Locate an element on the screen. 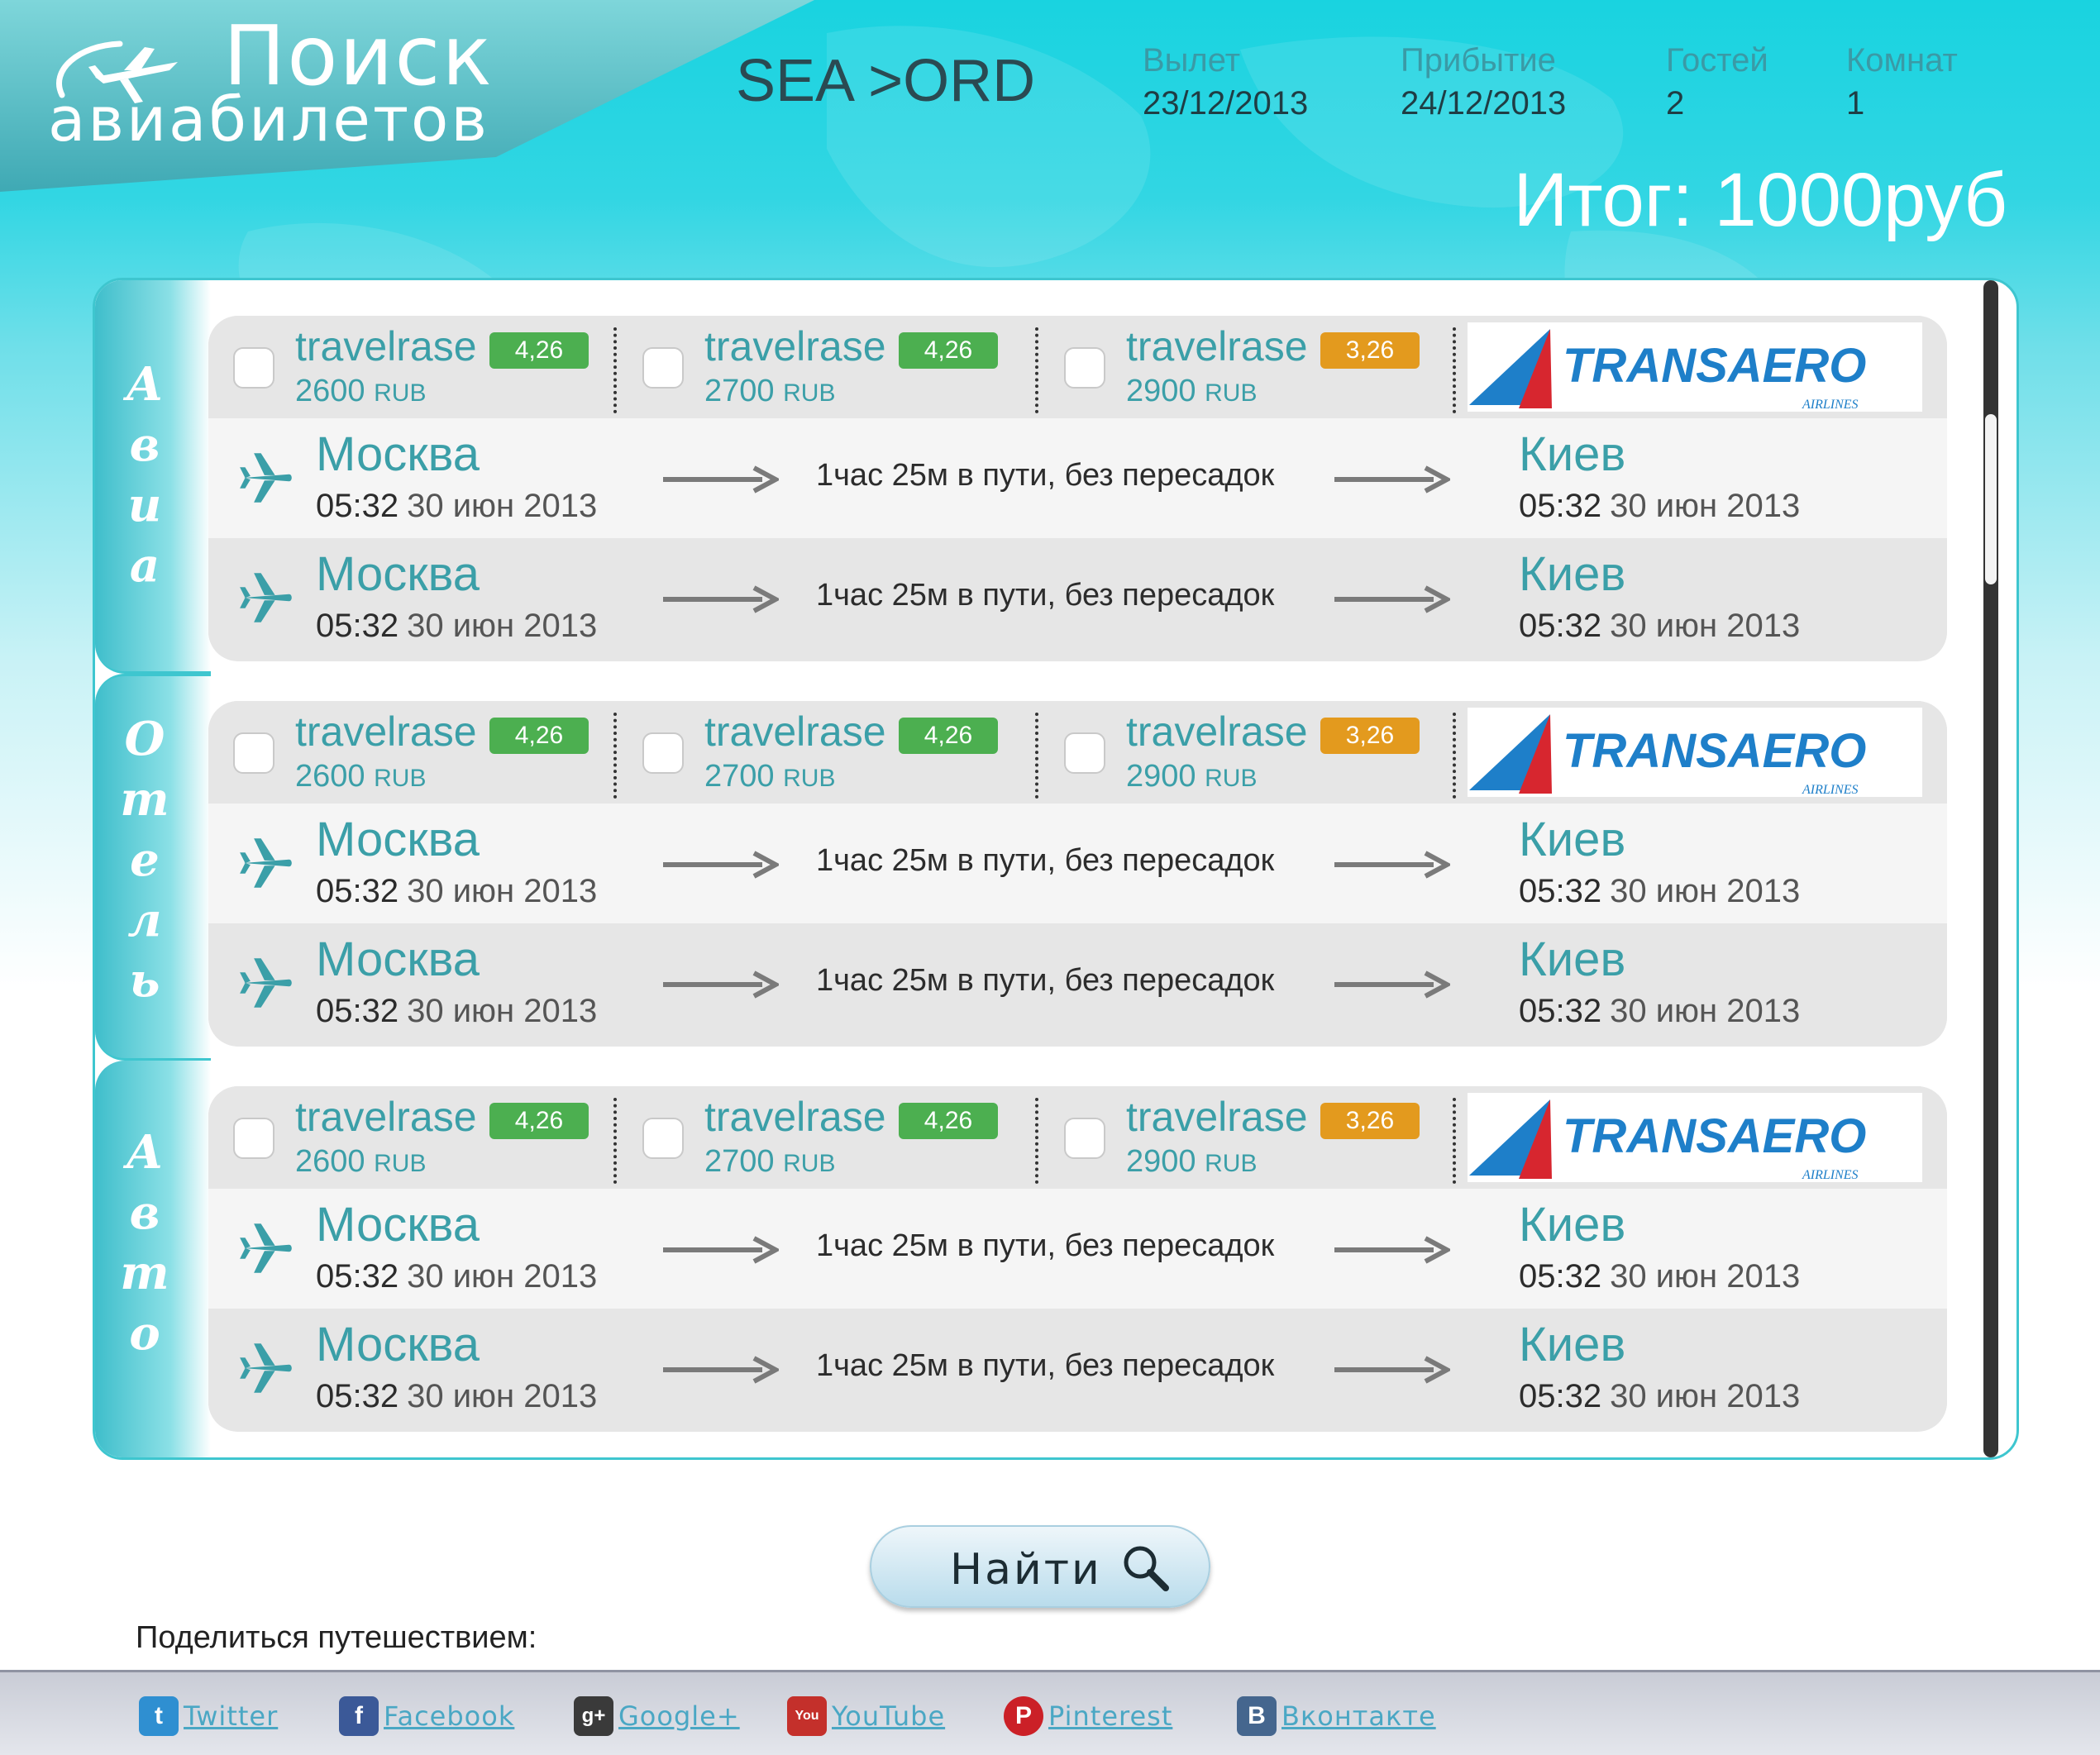 Image resolution: width=2100 pixels, height=1755 pixels. tab-auto: А в т о is located at coordinates (153, 1259).